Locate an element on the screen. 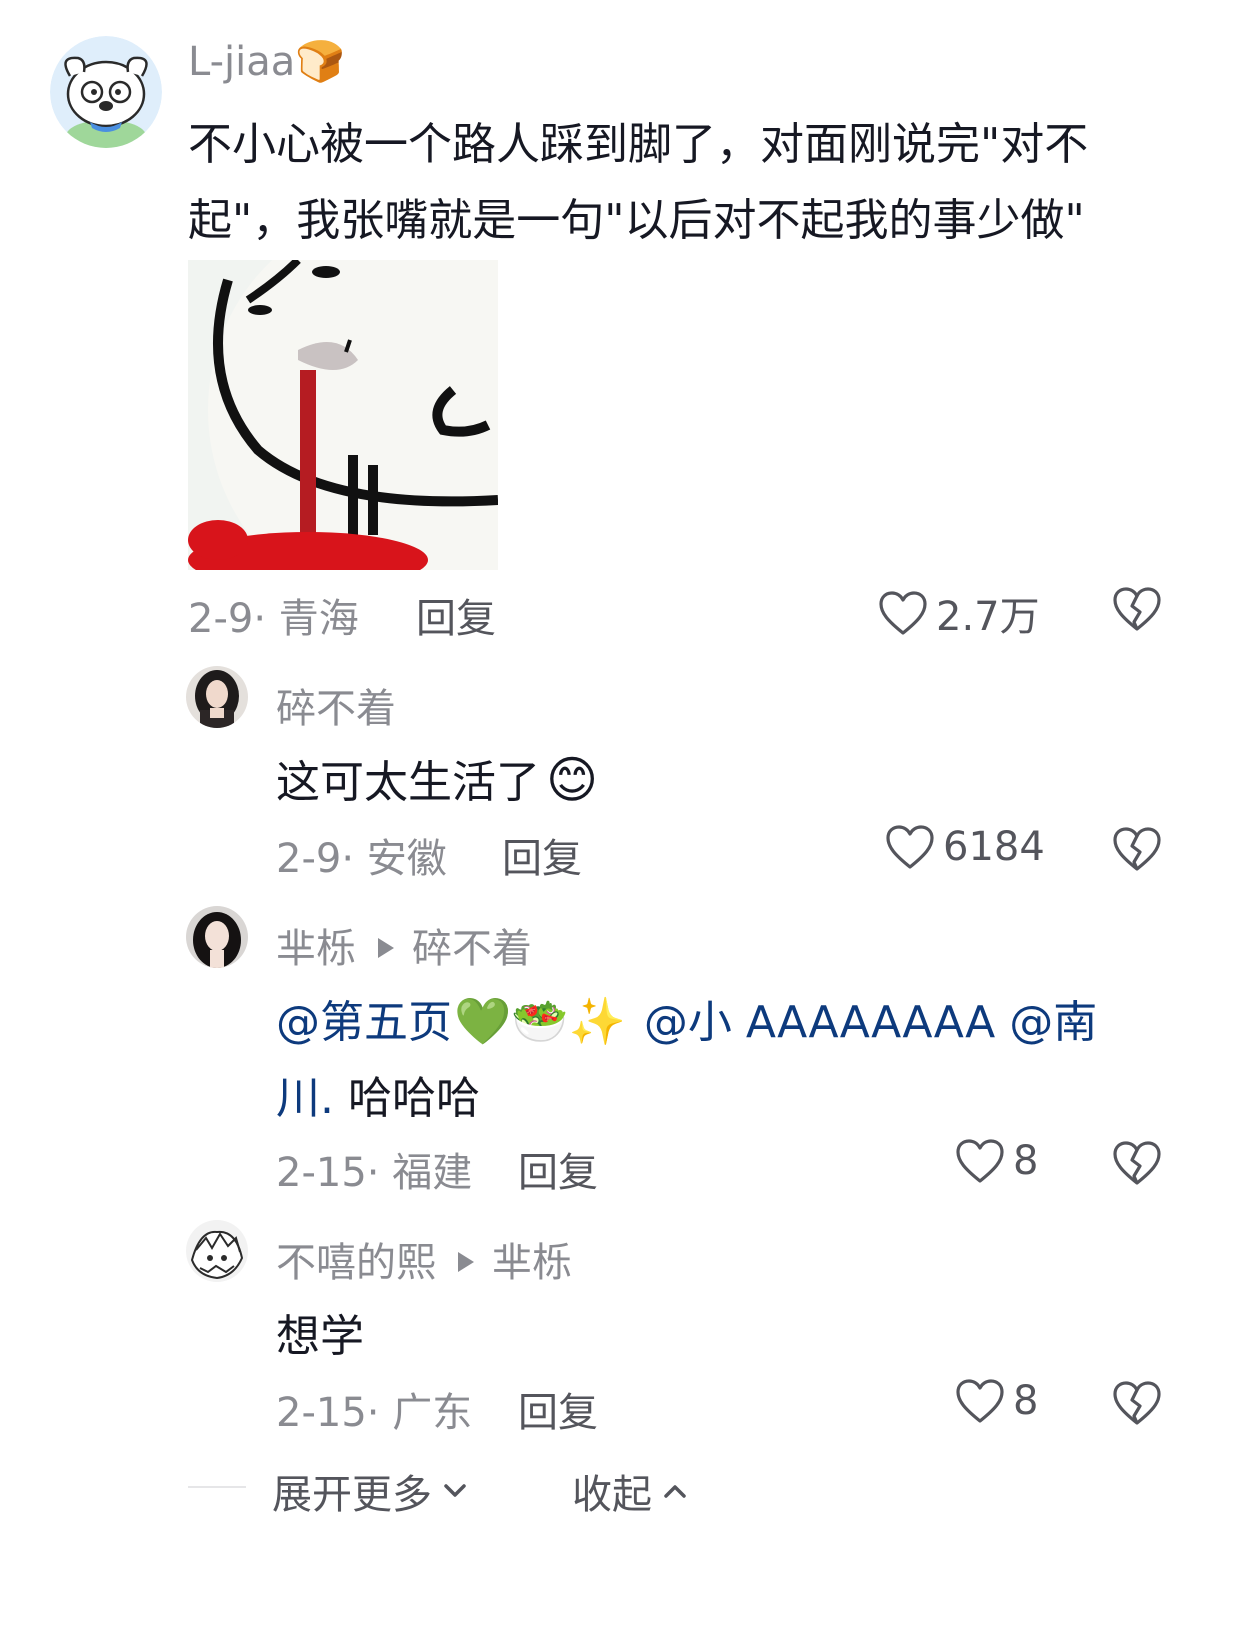 The width and height of the screenshot is (1258, 1626). username: L-jiaa🍞 is located at coordinates (266, 61).